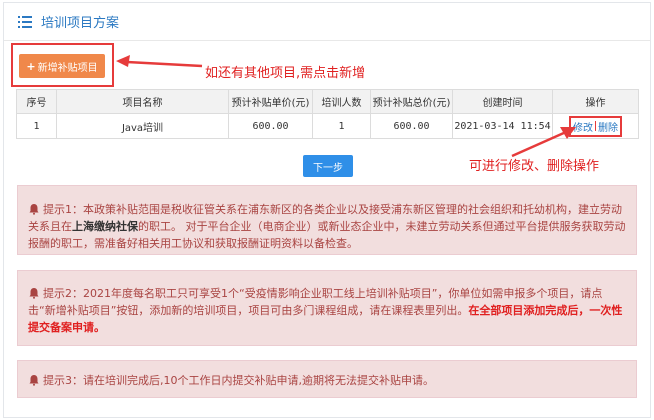  I want to click on panel-header: 培训项目方案, so click(327, 22).